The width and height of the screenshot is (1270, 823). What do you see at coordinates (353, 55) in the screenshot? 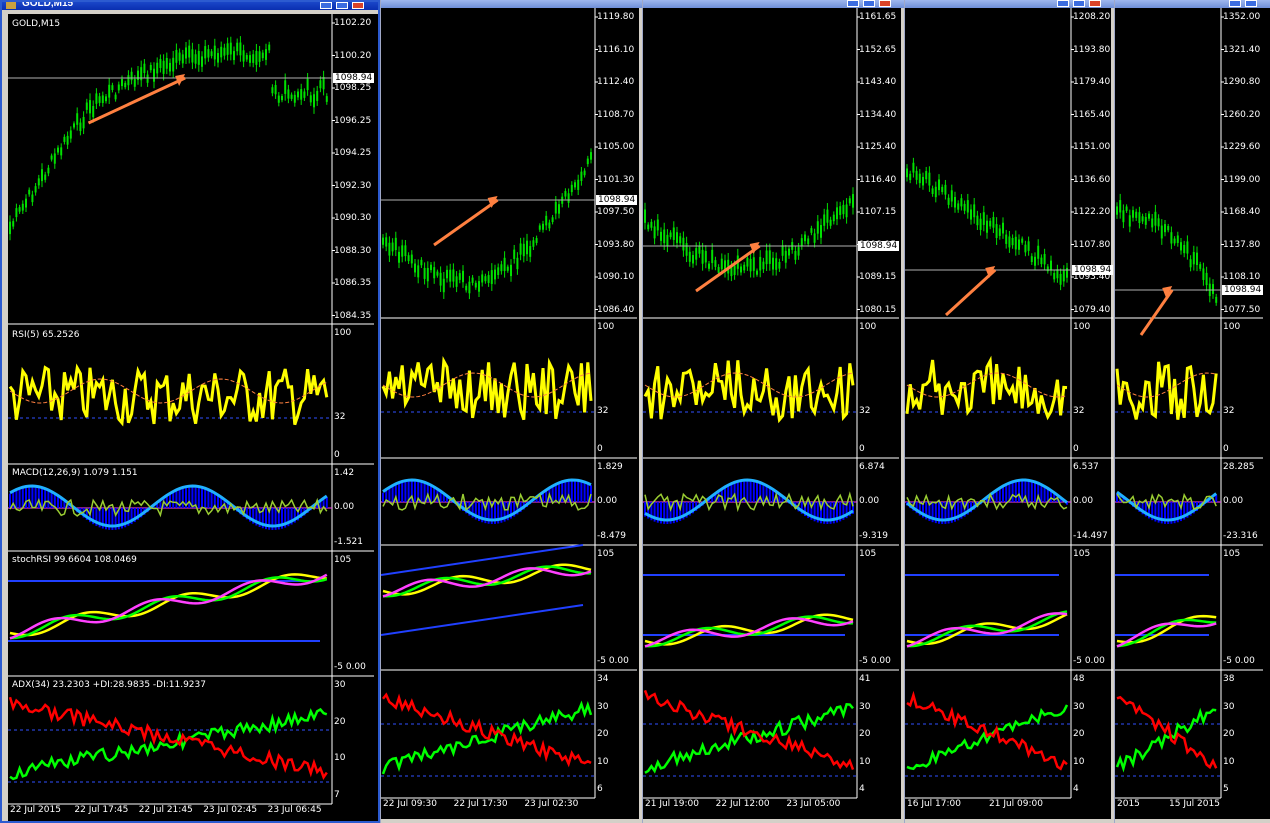
I see `price-tick-label: 1100.20` at bounding box center [353, 55].